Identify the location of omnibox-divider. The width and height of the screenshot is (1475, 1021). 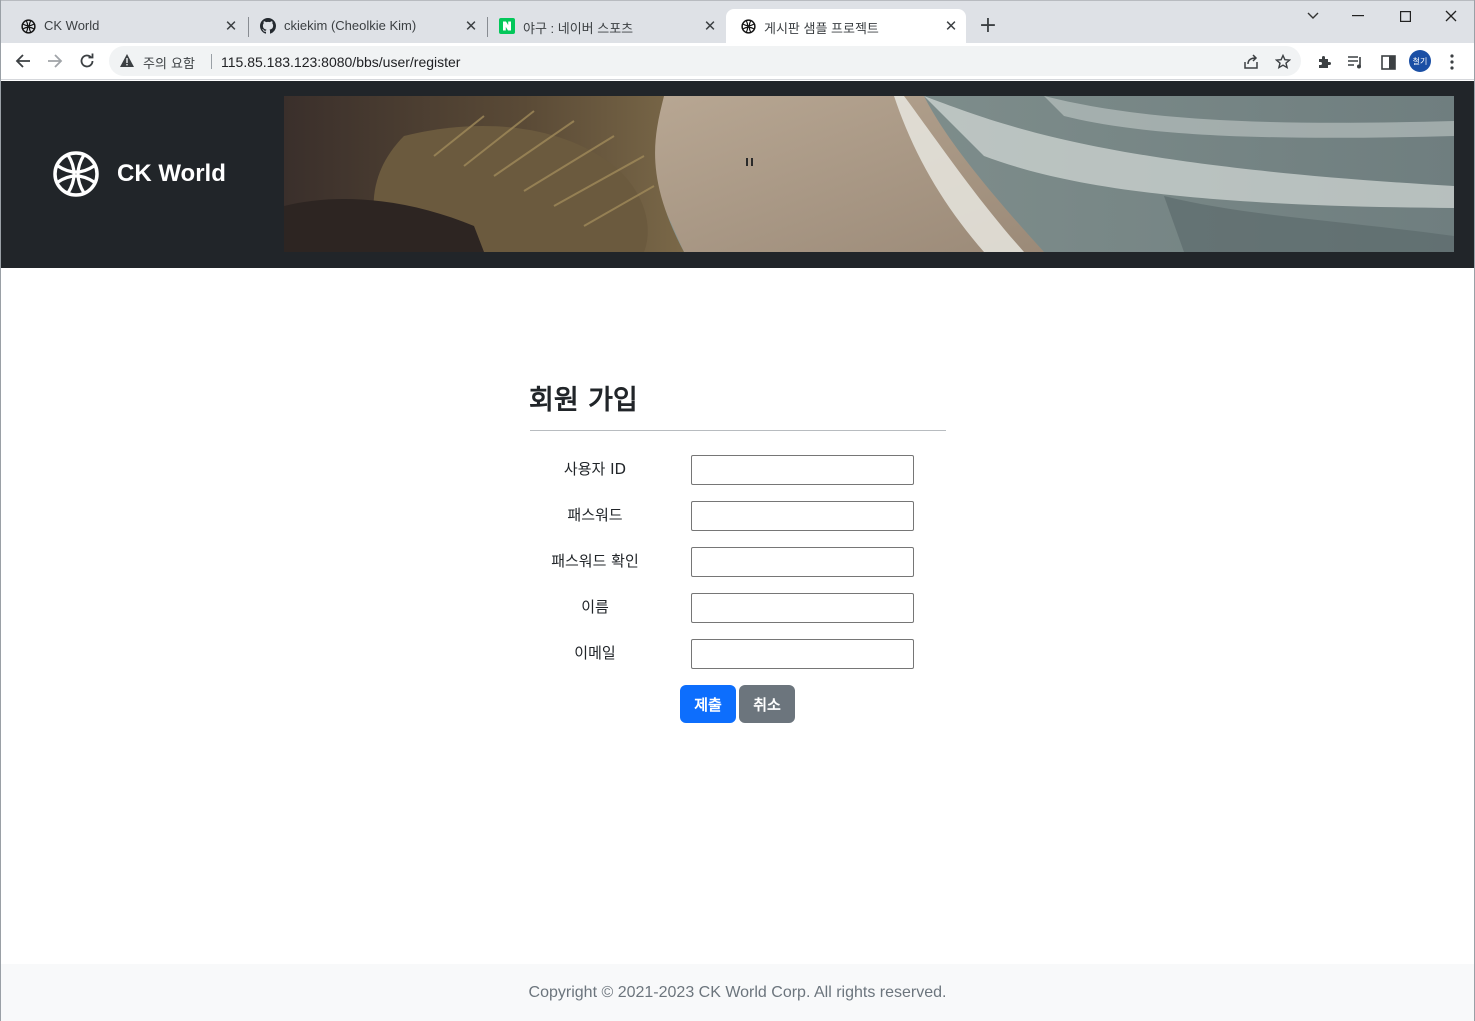
(211, 61).